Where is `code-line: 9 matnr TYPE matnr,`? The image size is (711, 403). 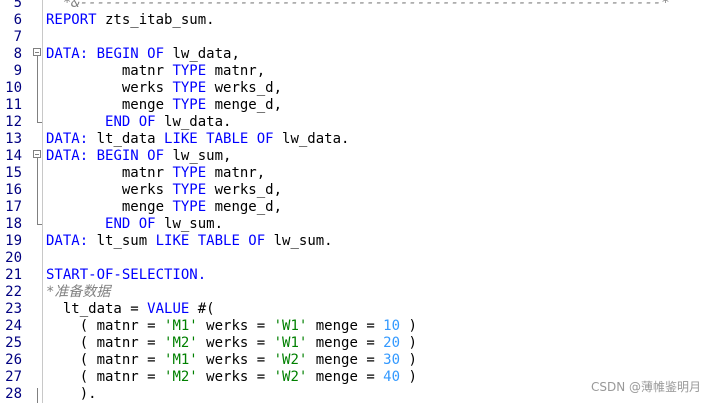 code-line: 9 matnr TYPE matnr, is located at coordinates (355, 71).